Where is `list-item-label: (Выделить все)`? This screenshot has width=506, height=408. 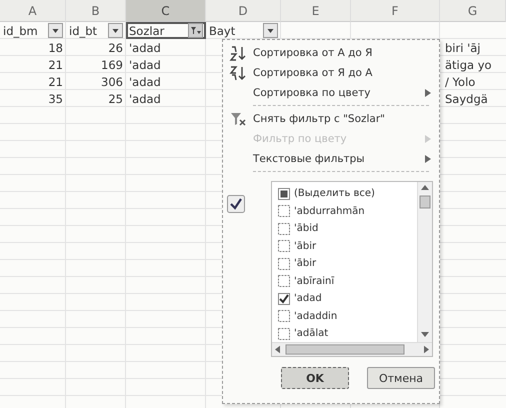
list-item-label: (Выделить все) is located at coordinates (334, 194).